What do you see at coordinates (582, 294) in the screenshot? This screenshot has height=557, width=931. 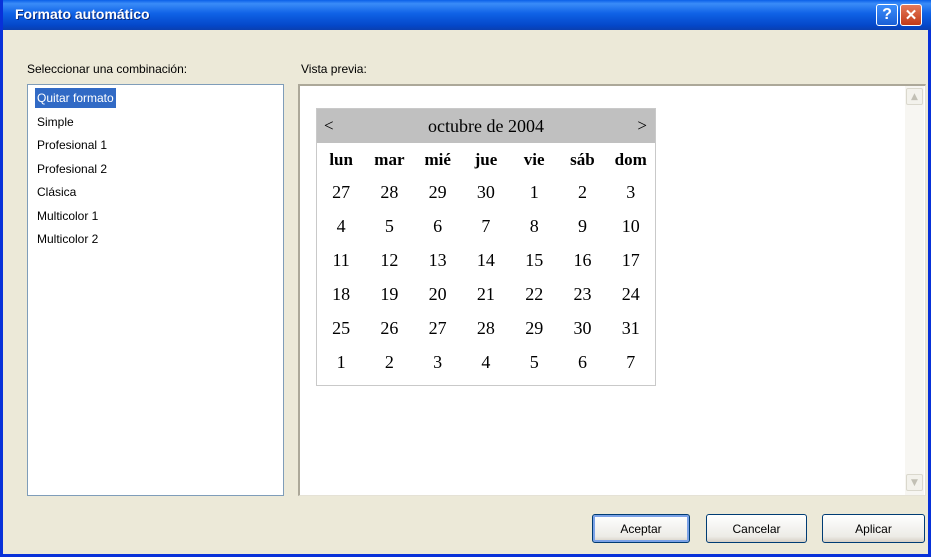 I see `day-cell: 23` at bounding box center [582, 294].